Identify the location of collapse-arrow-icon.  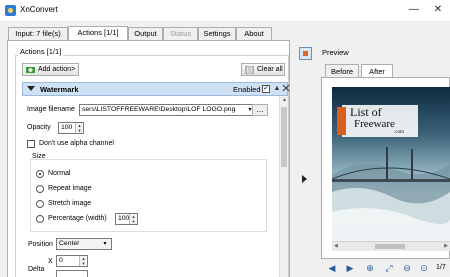
(31, 88).